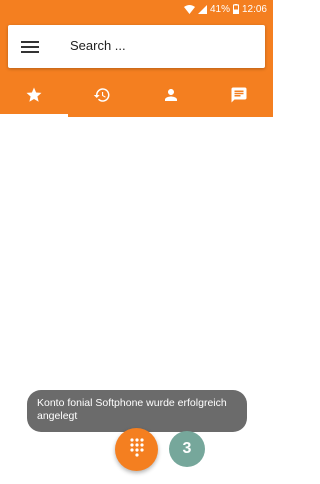 The width and height of the screenshot is (320, 484). What do you see at coordinates (202, 9) in the screenshot?
I see `signal-icon` at bounding box center [202, 9].